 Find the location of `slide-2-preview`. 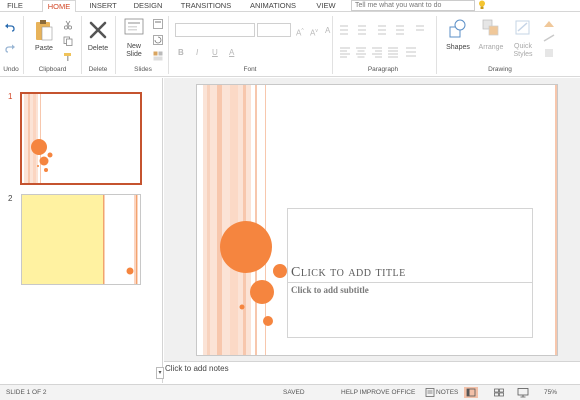

slide-2-preview is located at coordinates (80, 239).